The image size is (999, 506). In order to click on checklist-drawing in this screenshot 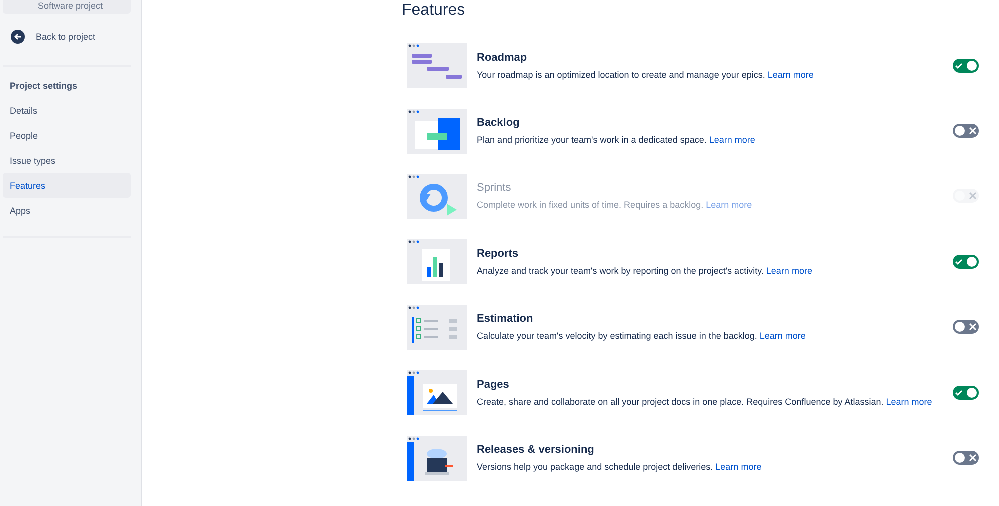, I will do `click(437, 327)`.